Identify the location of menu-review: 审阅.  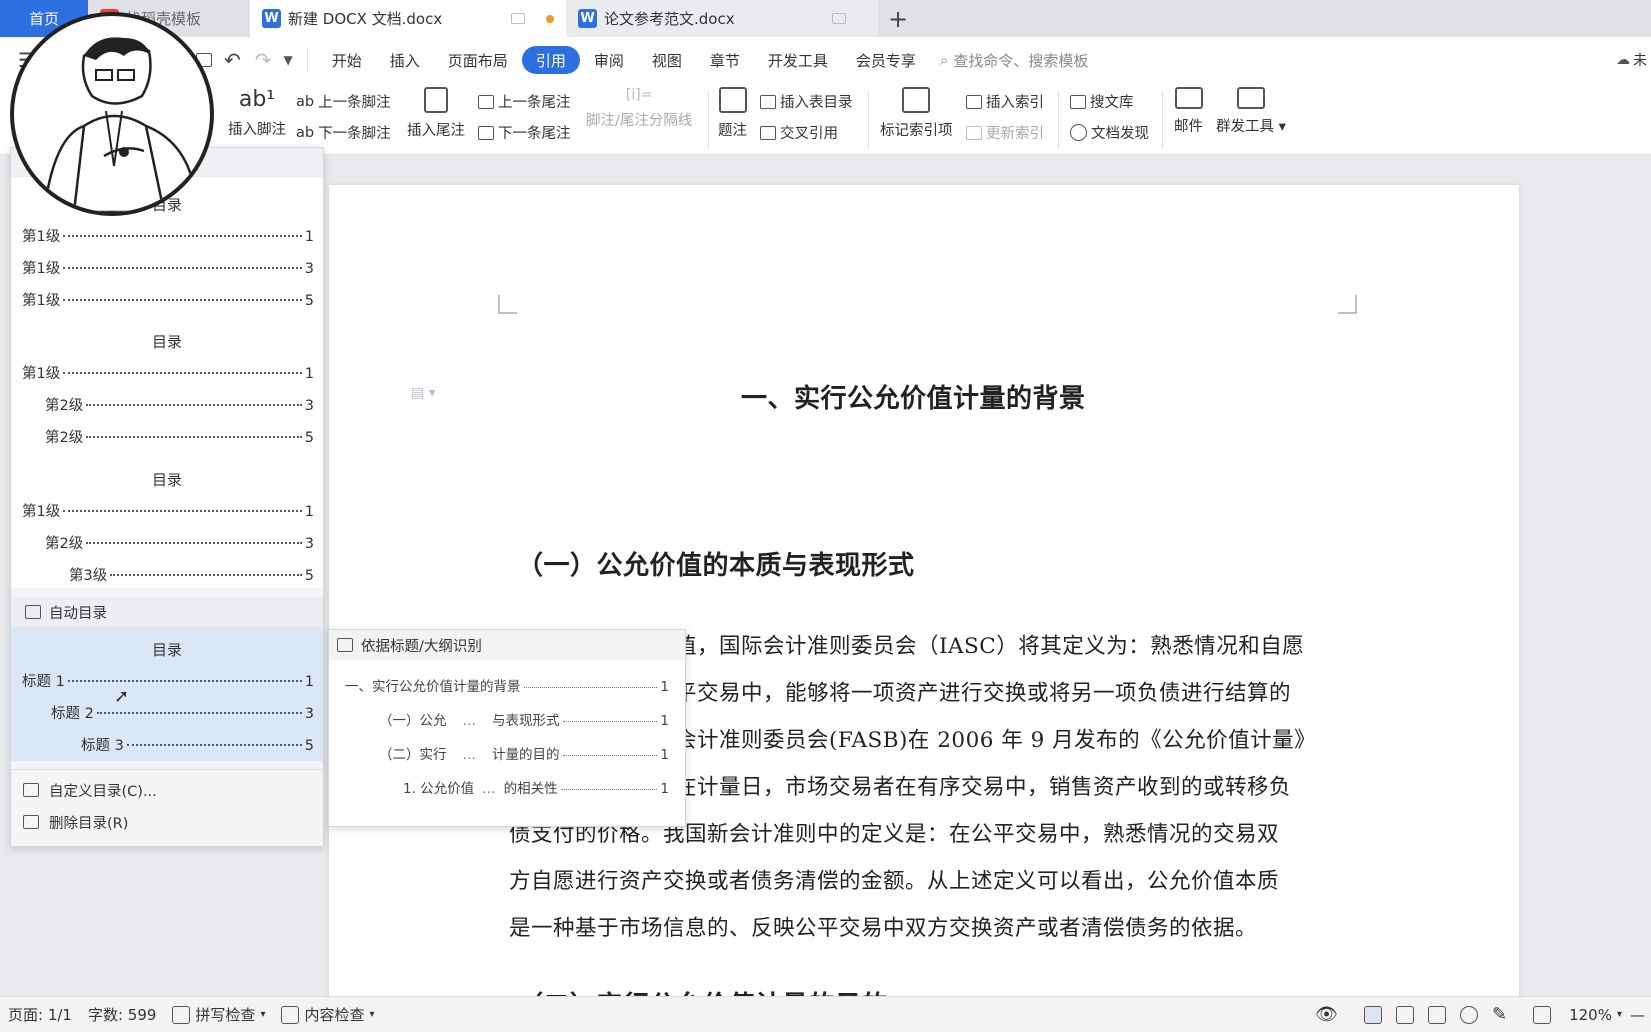
(609, 60).